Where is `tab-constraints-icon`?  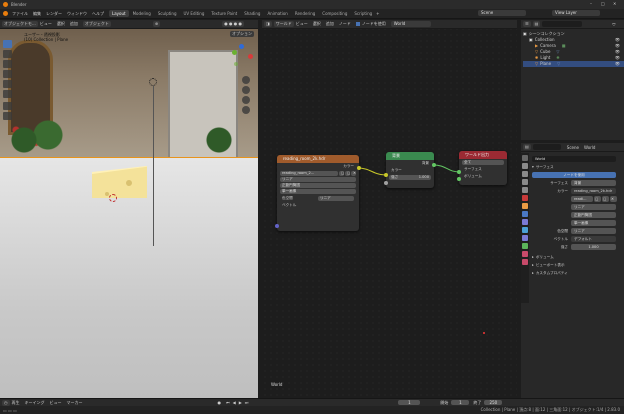 tab-constraints-icon is located at coordinates (525, 238).